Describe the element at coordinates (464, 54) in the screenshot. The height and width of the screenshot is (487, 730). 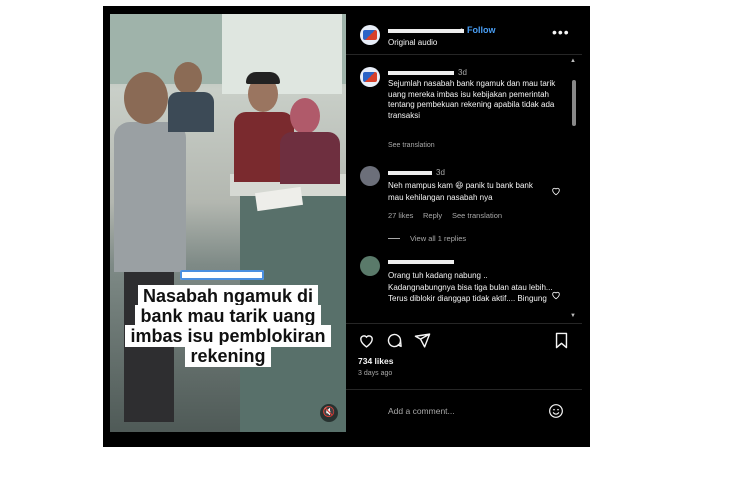
I see `header-divider` at that location.